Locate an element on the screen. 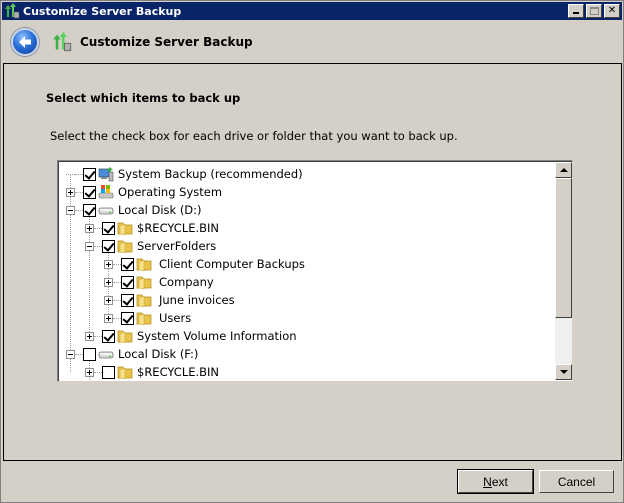 The width and height of the screenshot is (624, 503). tree-item: ServerFolders is located at coordinates (150, 246).